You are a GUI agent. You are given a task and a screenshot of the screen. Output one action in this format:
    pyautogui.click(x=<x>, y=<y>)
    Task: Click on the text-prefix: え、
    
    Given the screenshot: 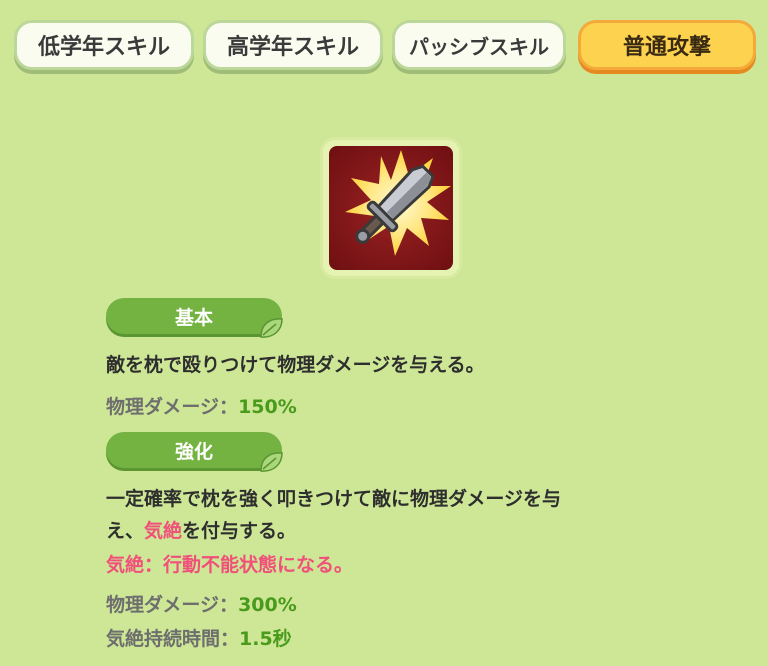 What is the action you would take?
    pyautogui.click(x=125, y=531)
    